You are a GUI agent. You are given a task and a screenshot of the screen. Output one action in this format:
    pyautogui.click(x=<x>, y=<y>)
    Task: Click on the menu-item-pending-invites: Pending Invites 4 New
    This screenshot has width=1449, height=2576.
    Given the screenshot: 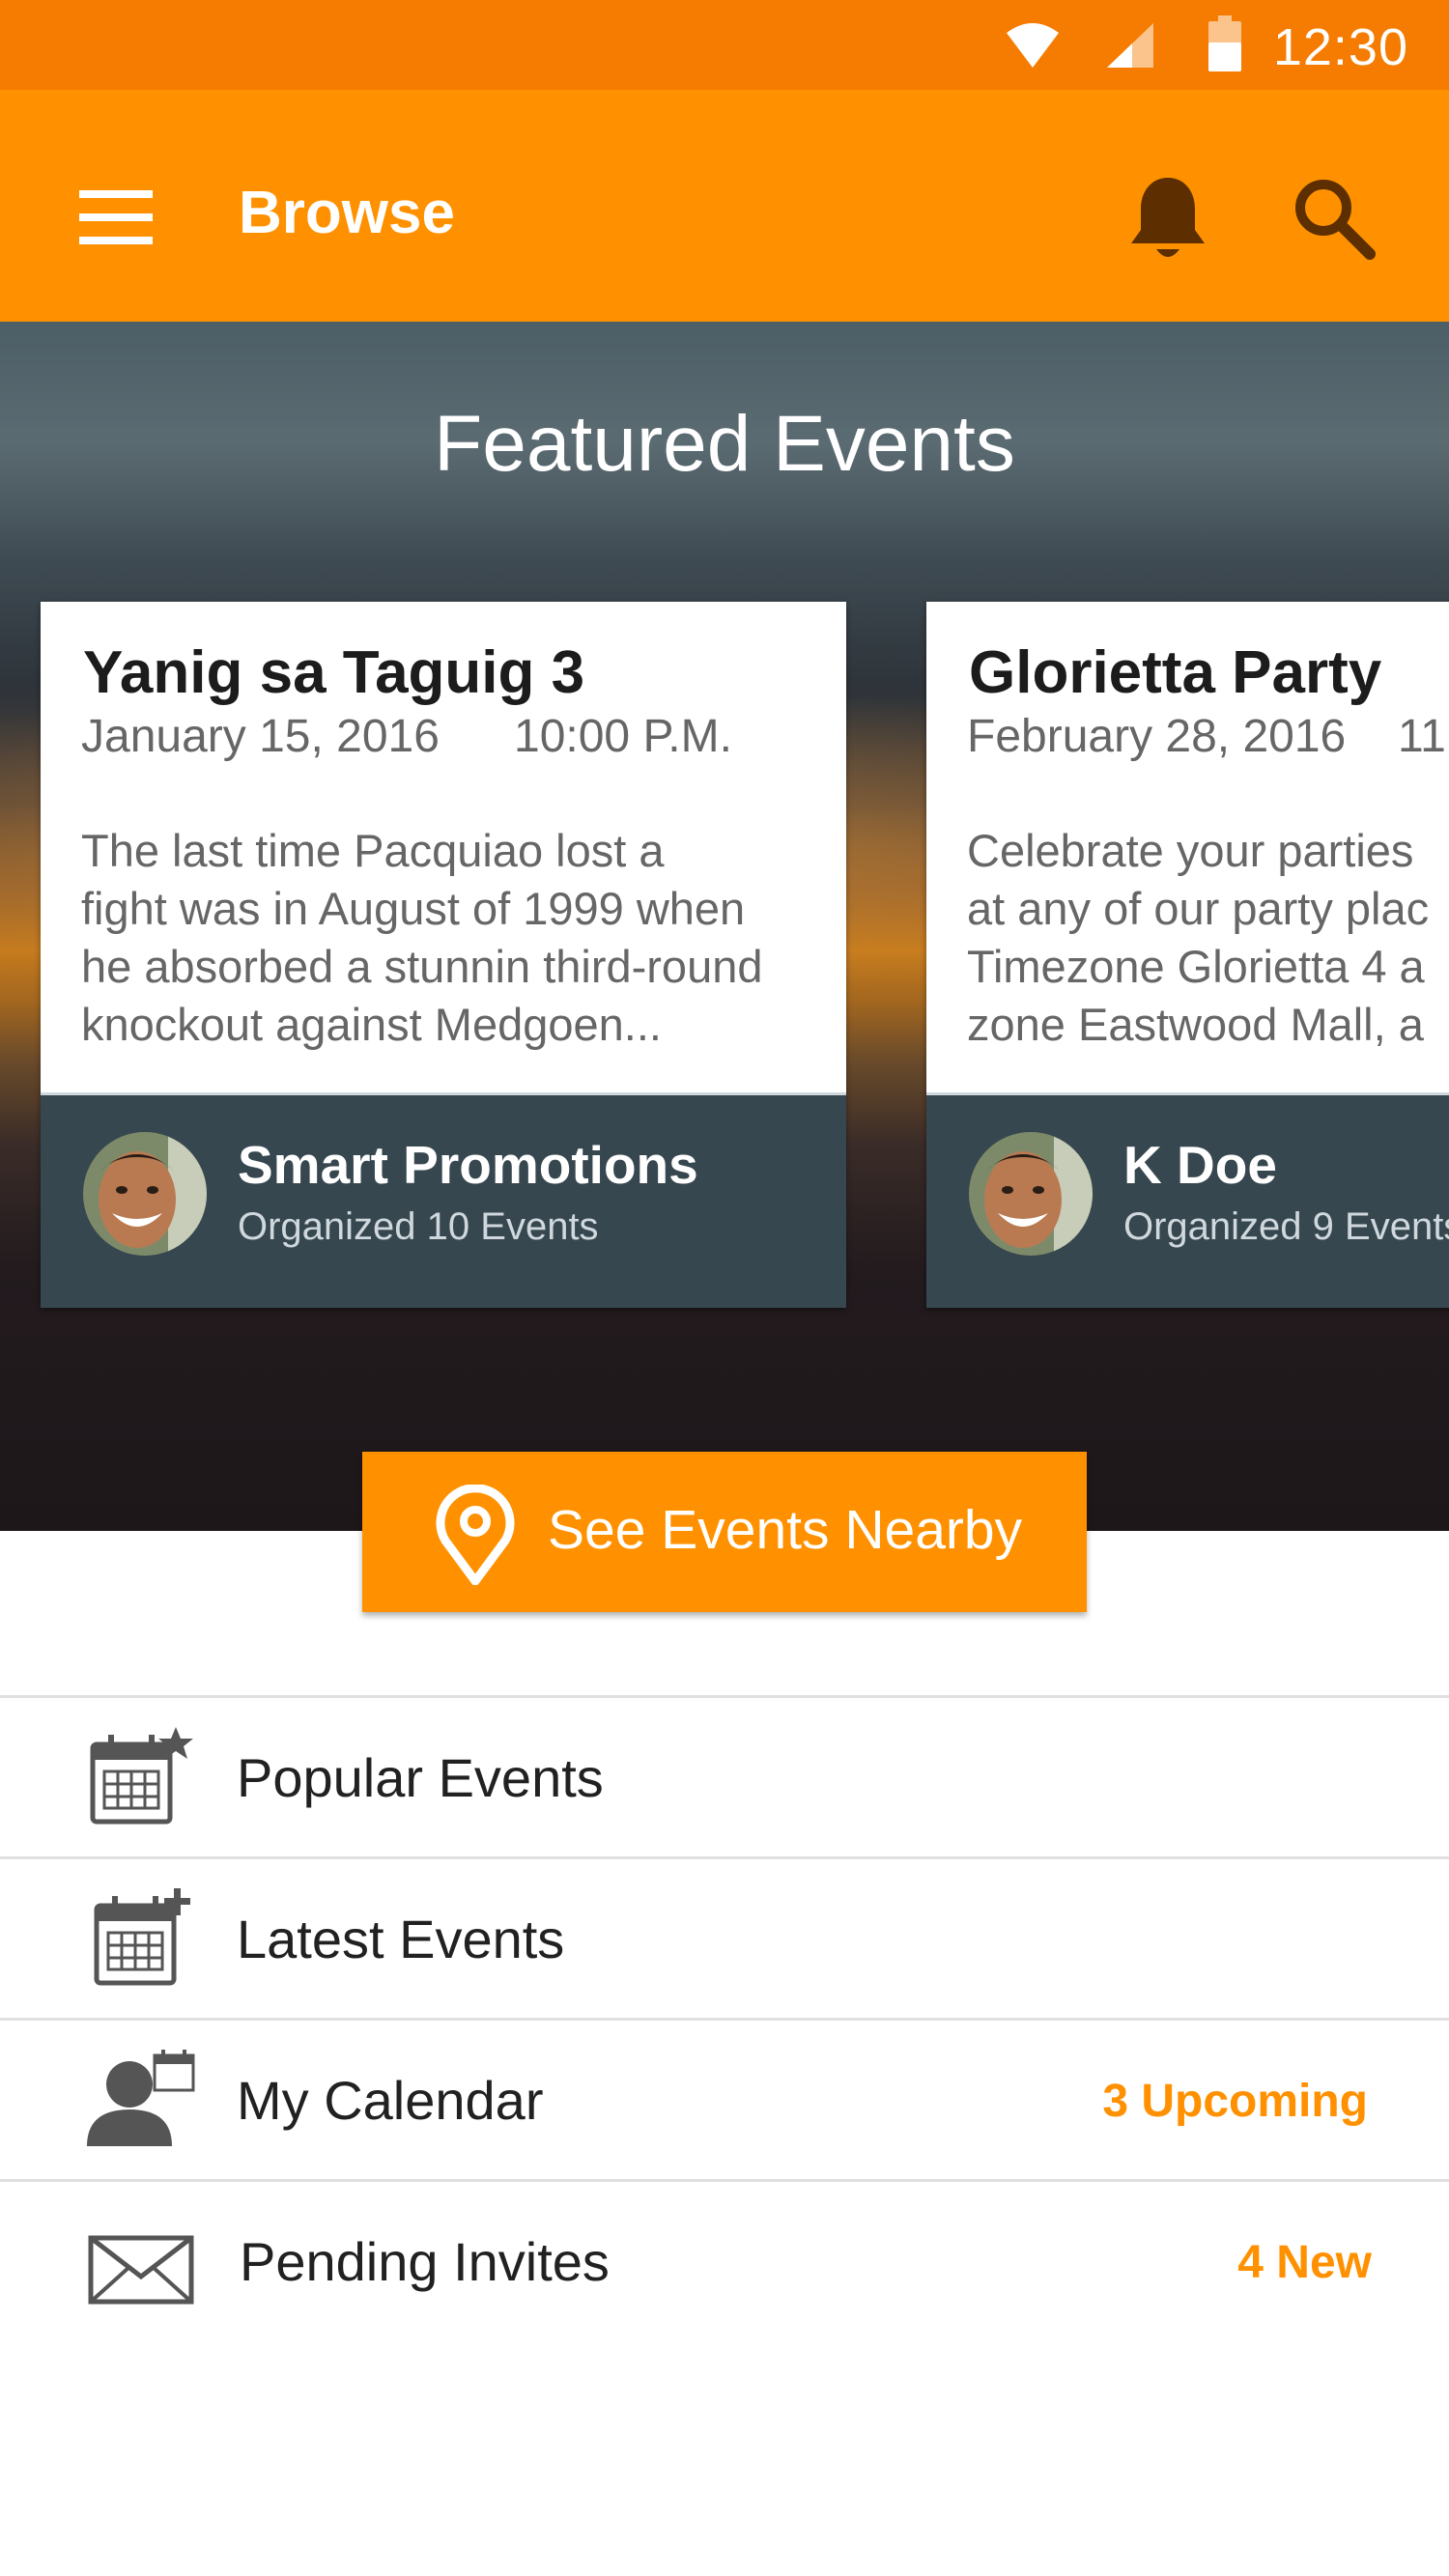 What is the action you would take?
    pyautogui.click(x=724, y=2259)
    